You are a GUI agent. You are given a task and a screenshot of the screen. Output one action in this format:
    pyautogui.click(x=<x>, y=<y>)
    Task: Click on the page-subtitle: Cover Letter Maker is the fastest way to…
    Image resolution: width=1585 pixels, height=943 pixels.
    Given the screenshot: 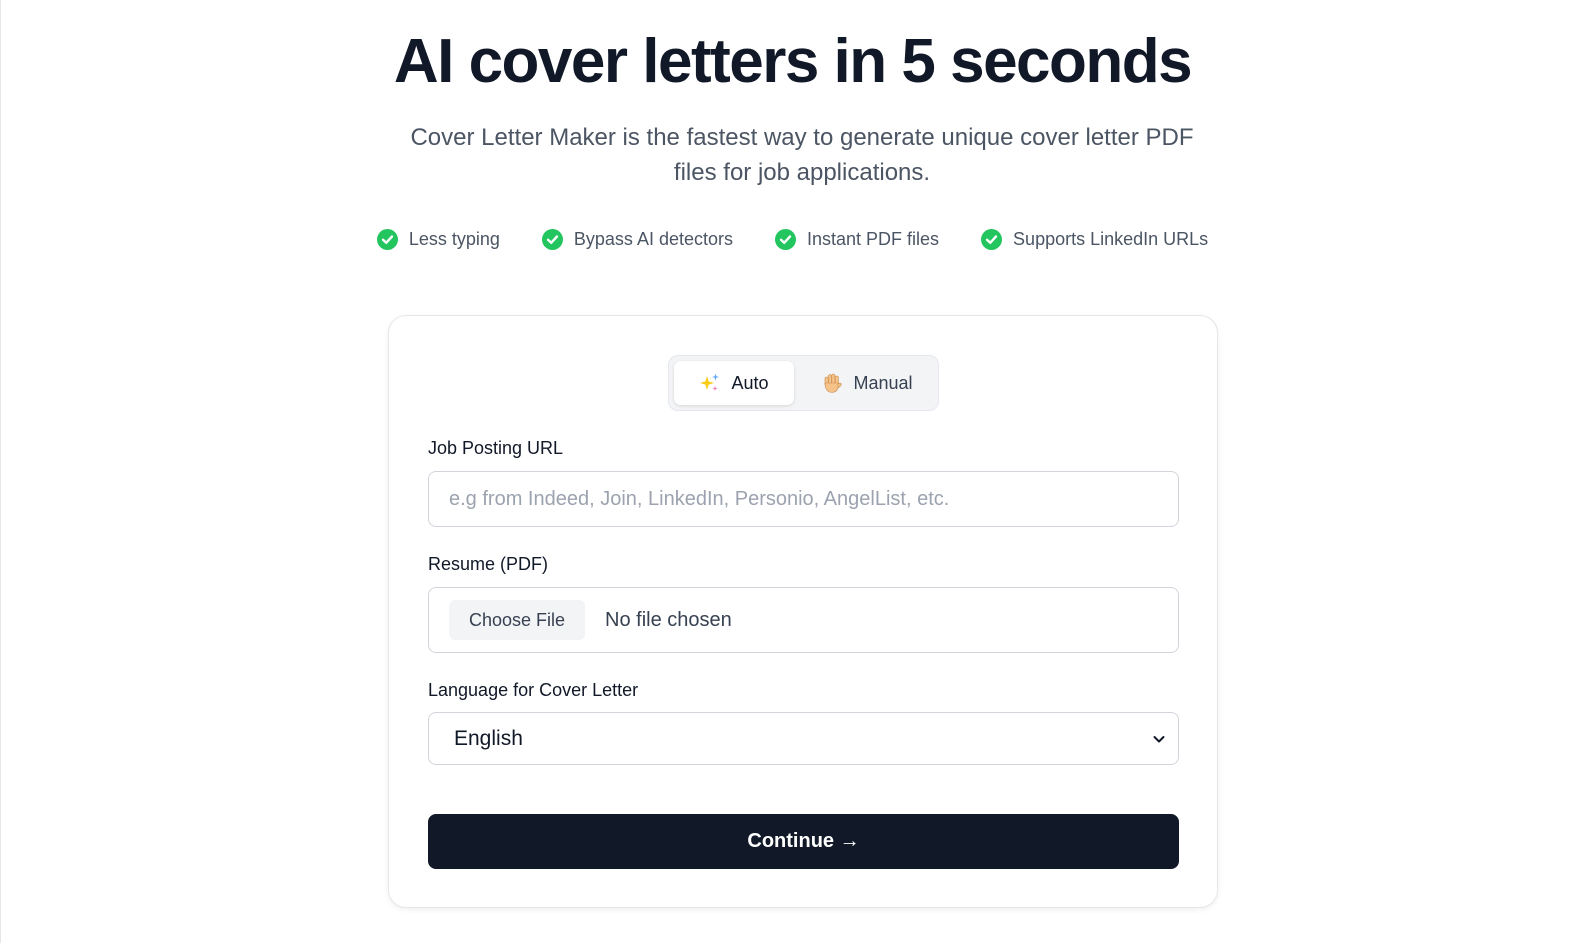 What is the action you would take?
    pyautogui.click(x=802, y=155)
    